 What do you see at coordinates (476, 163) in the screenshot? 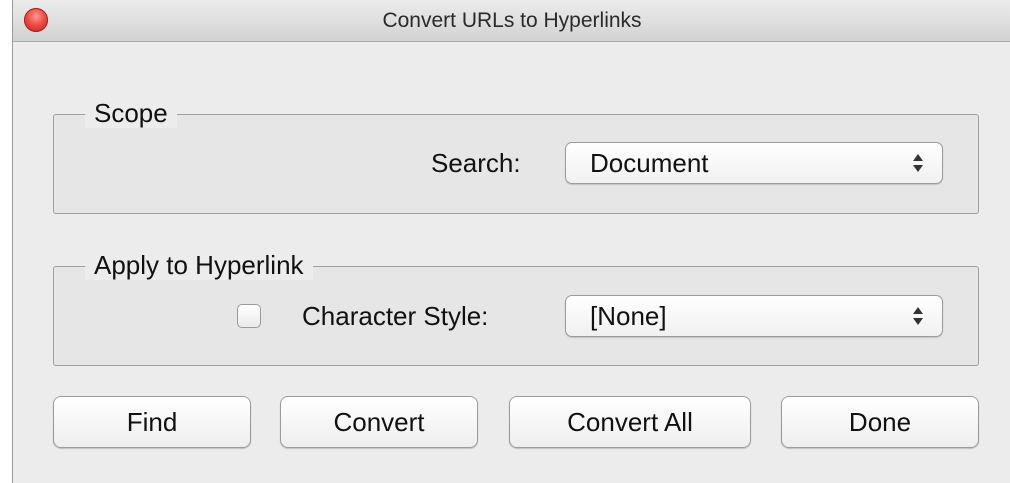
I see `search-label: Search:` at bounding box center [476, 163].